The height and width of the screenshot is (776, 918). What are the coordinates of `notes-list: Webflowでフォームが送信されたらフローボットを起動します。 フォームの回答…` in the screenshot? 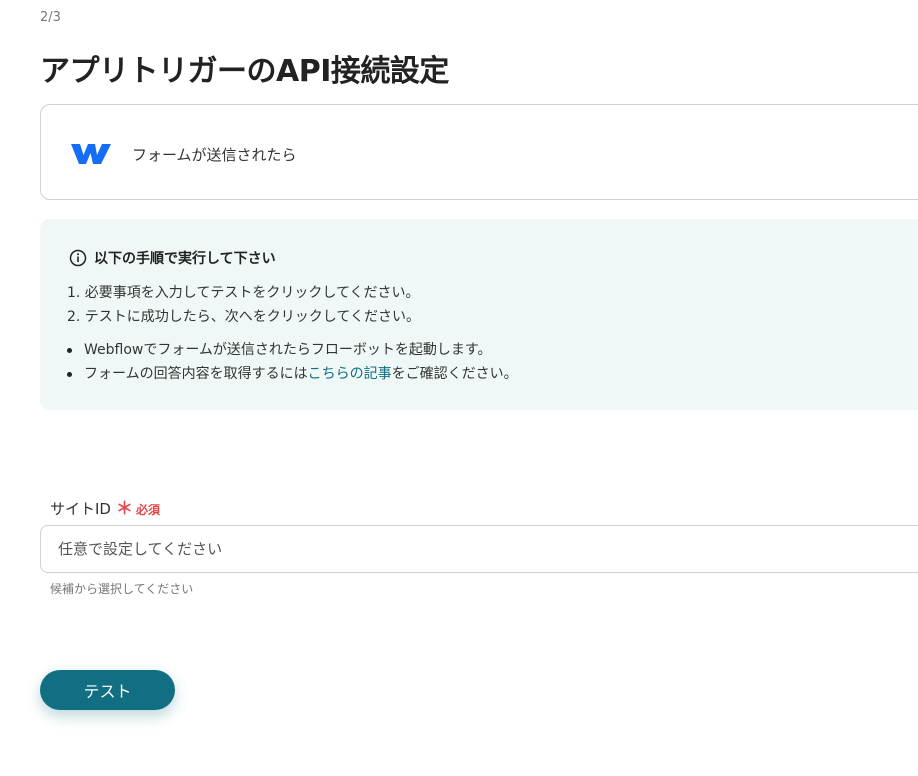 It's located at (292, 362).